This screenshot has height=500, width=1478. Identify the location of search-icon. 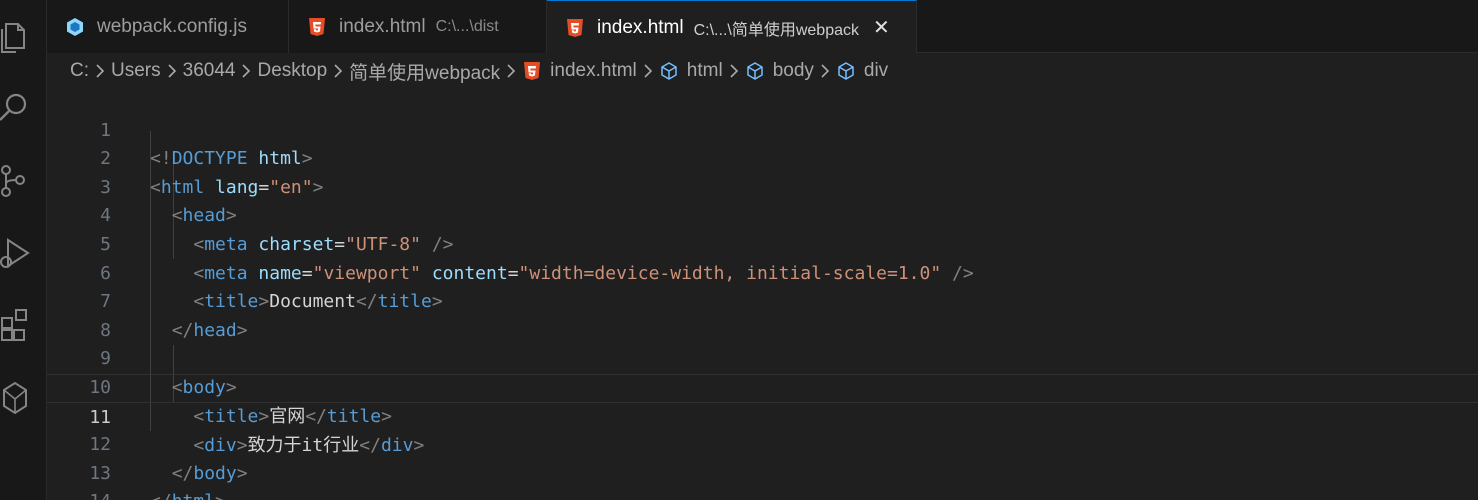
(15, 107).